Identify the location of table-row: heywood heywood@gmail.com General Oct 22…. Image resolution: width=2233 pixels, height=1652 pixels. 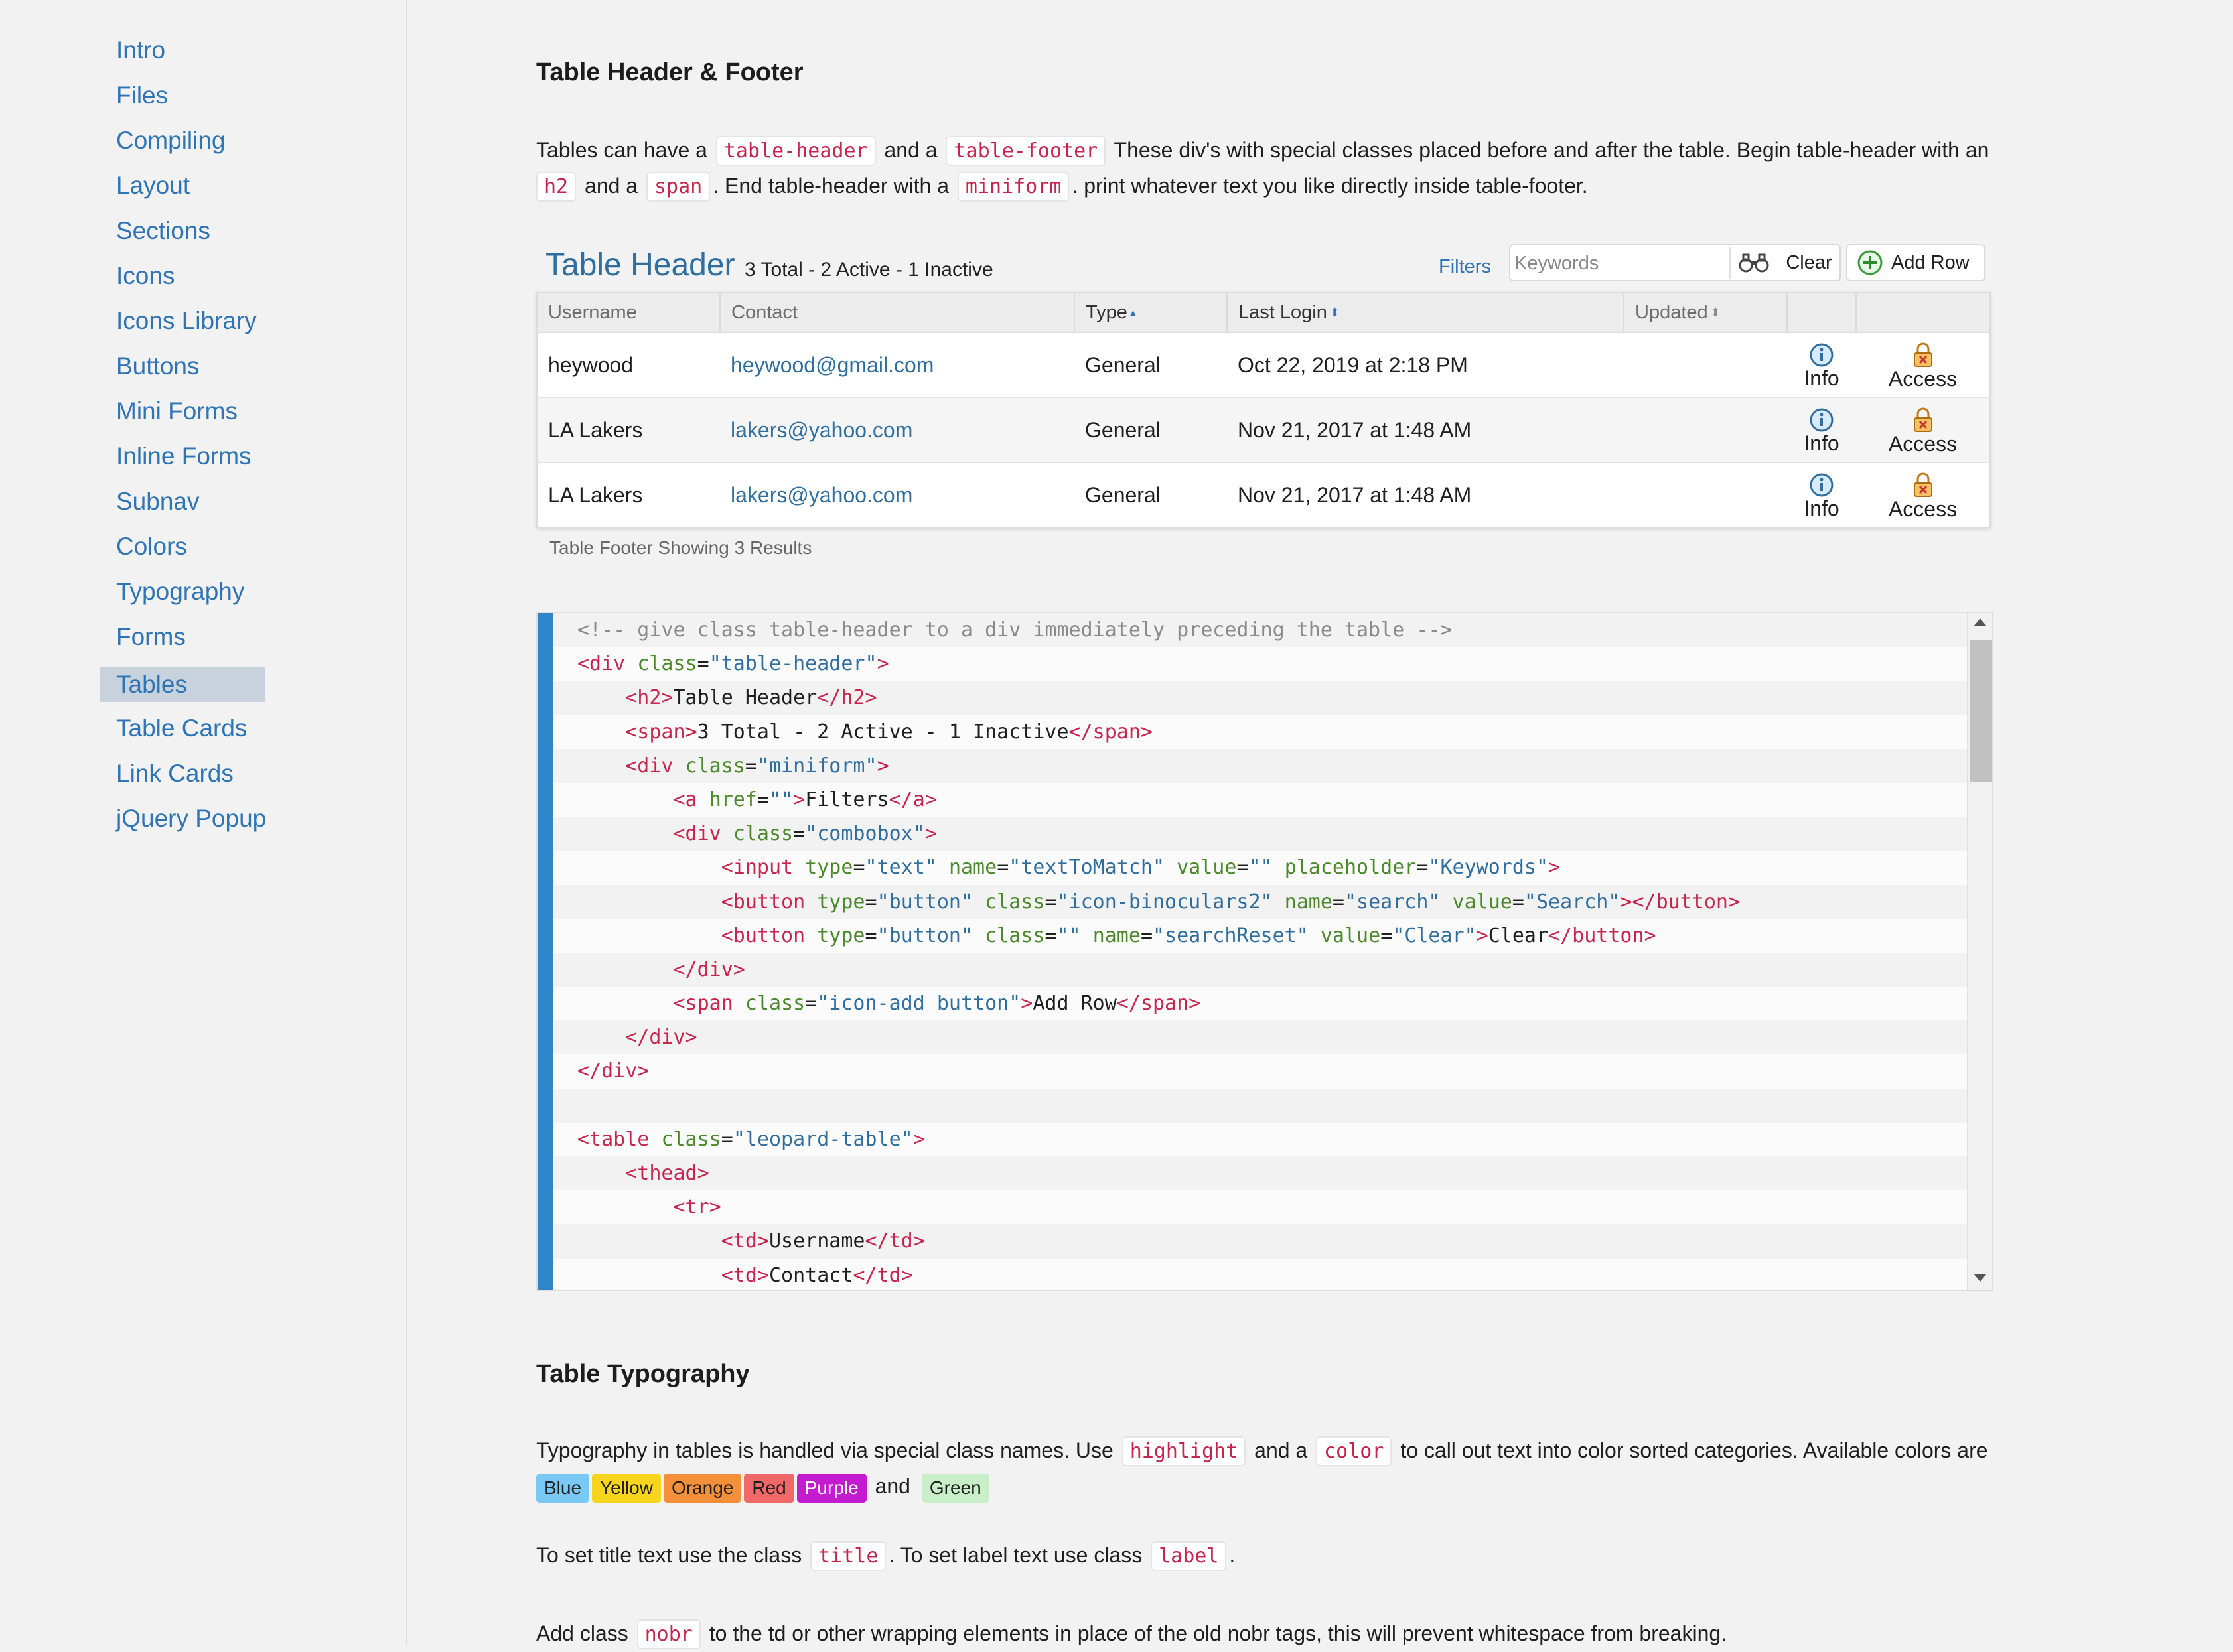
(1263, 365).